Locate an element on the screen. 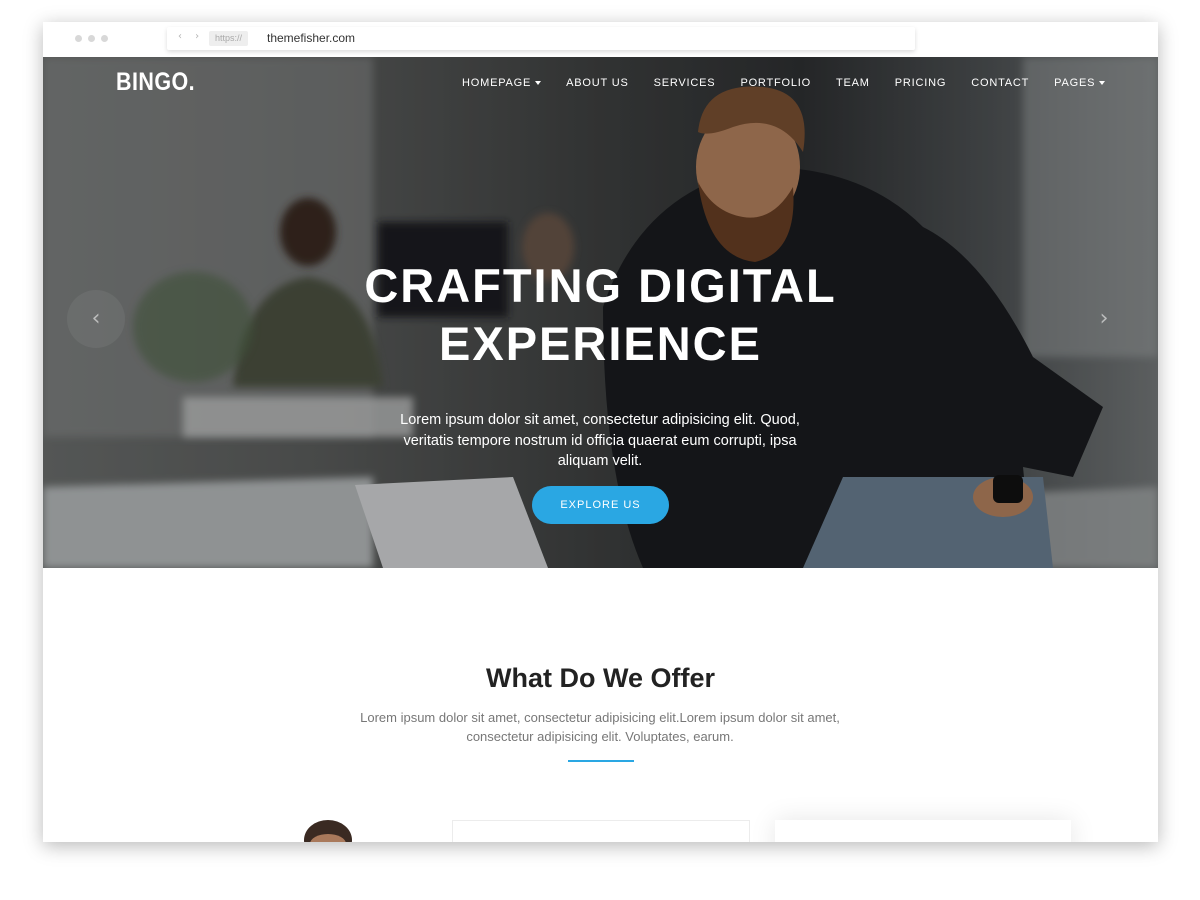 The height and width of the screenshot is (900, 1200). nav-item-label: ABOUT US is located at coordinates (597, 83).